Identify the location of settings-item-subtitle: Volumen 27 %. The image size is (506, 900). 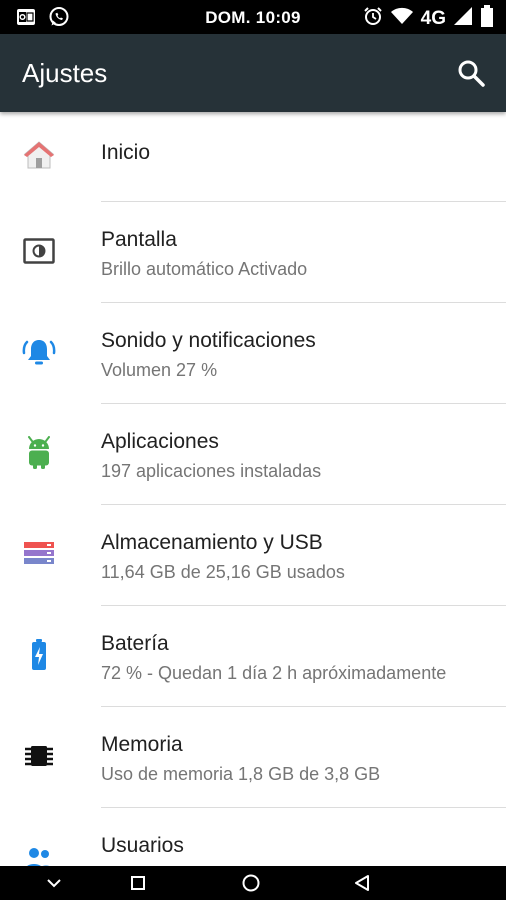
(159, 370).